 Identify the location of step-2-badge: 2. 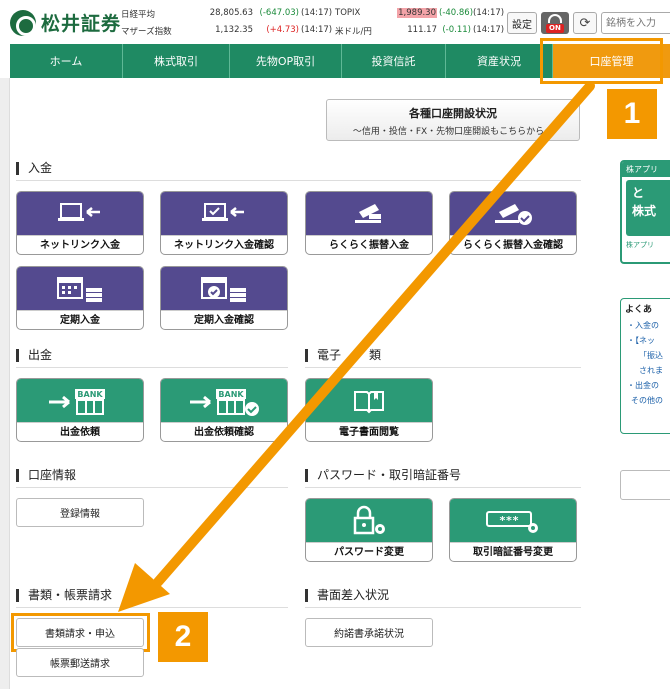
(183, 637).